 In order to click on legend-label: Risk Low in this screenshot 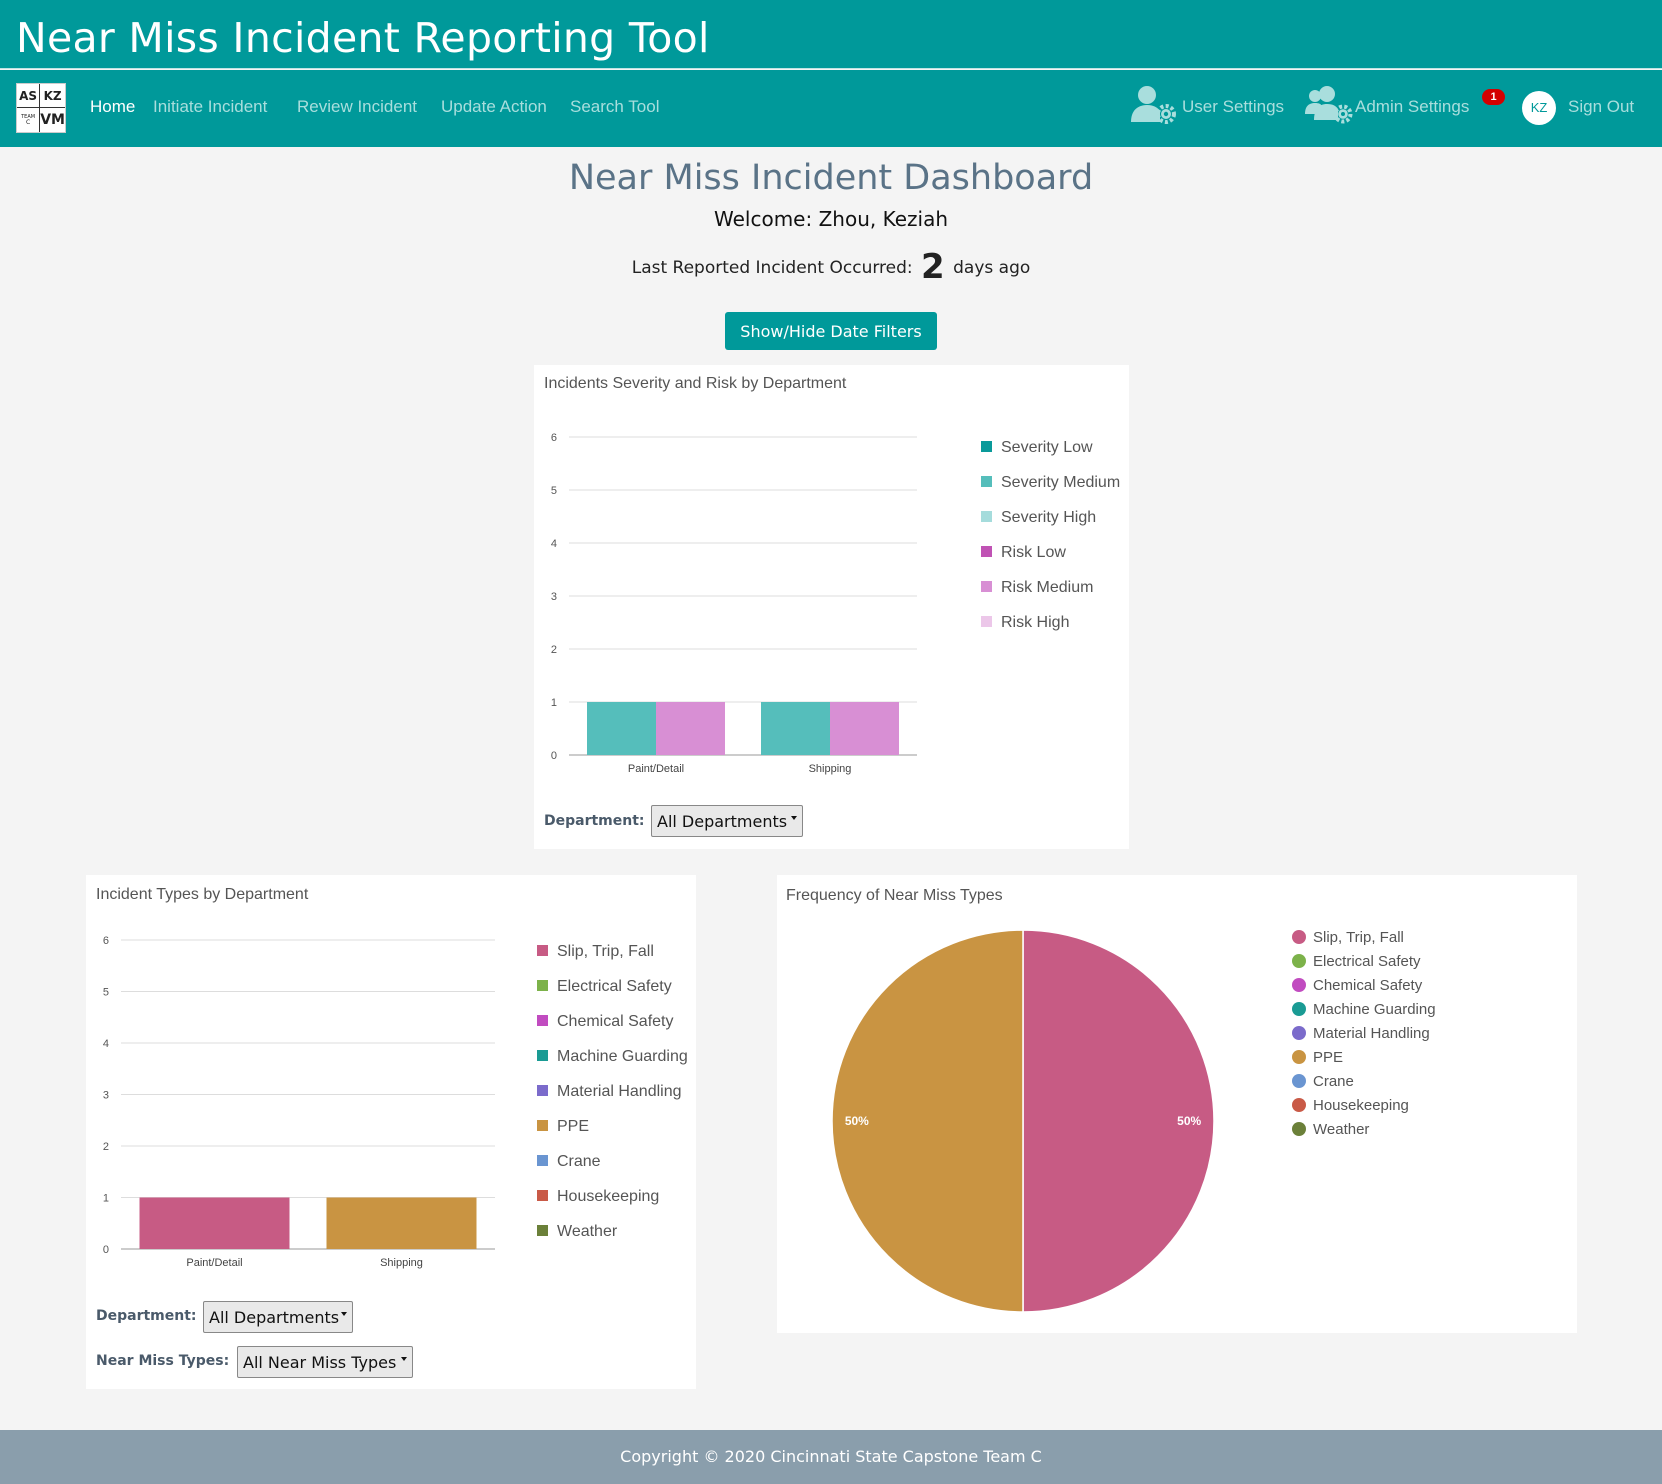, I will do `click(1033, 552)`.